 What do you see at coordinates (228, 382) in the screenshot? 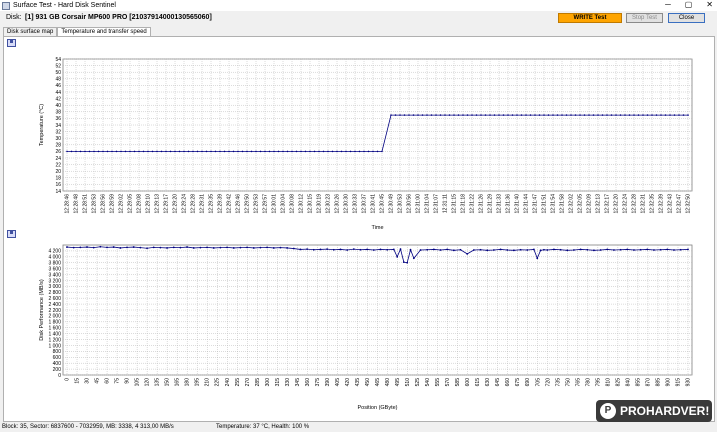
I see `x-tick-label: 240` at bounding box center [228, 382].